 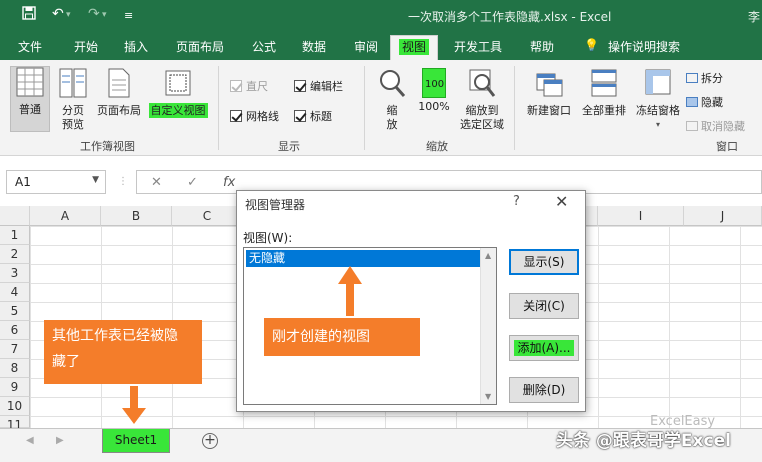 I want to click on freeze-panes-button: 冻结窗格 ▾, so click(x=658, y=100).